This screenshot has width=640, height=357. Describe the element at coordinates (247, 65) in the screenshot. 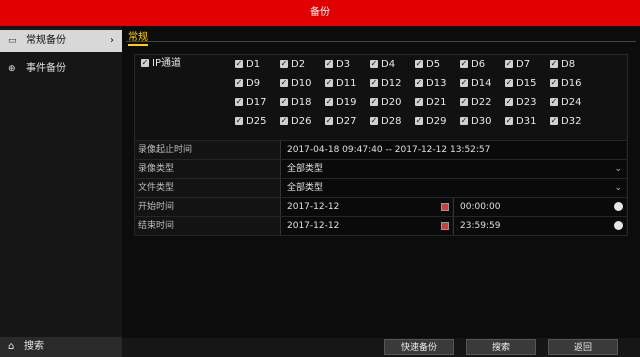

I see `channel-checkbox: ✓ D1` at that location.